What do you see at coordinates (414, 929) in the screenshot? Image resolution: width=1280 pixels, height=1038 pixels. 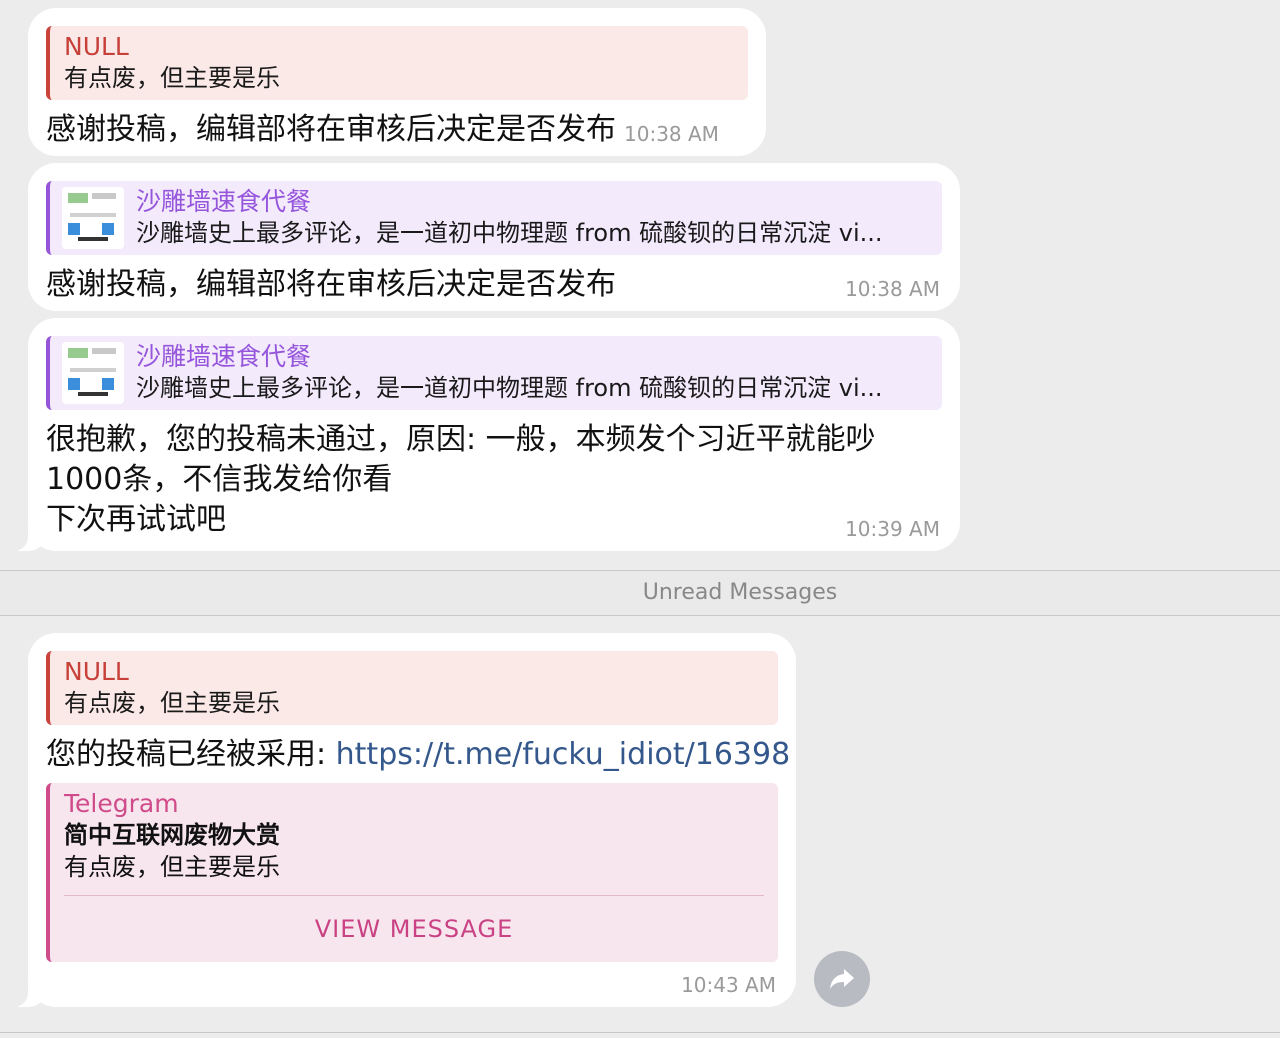 I see `view-message-button: VIEW MESSAGE` at bounding box center [414, 929].